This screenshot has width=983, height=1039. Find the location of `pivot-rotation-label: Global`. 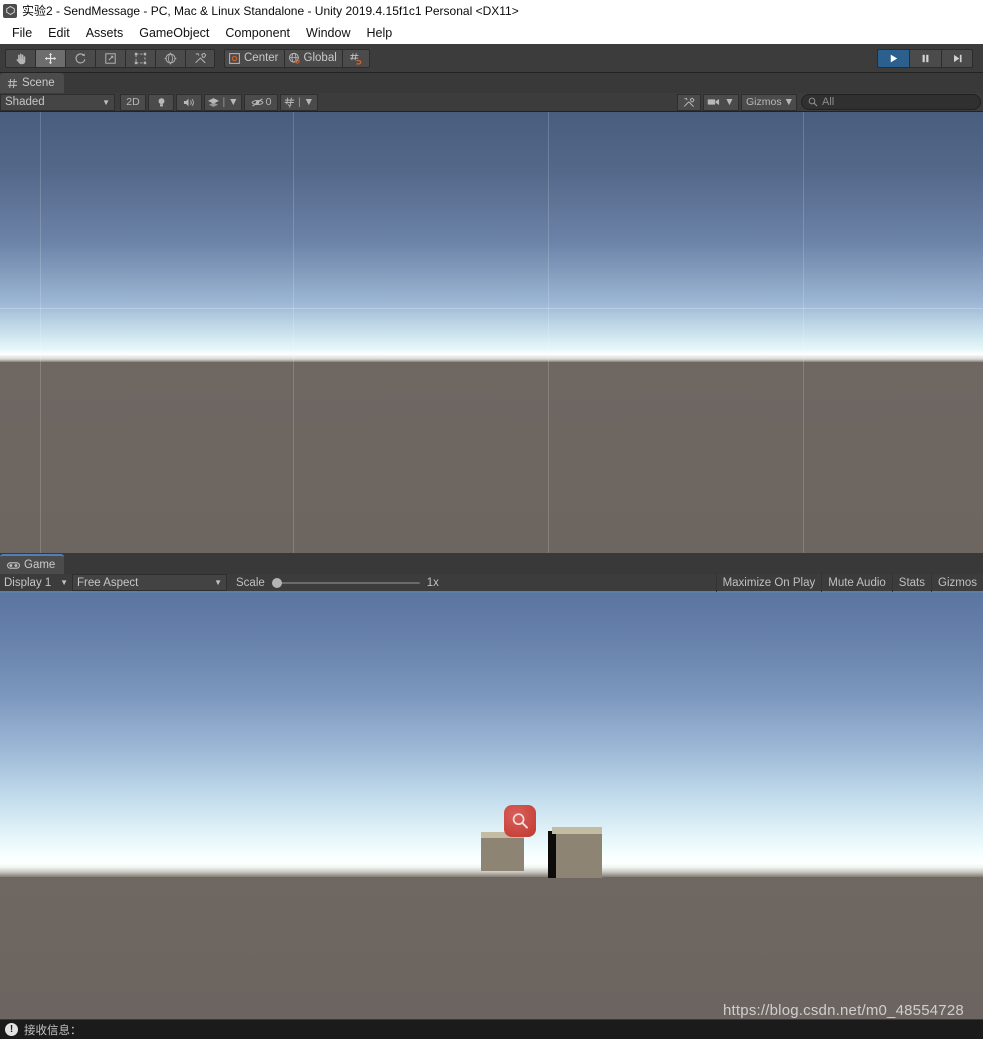

pivot-rotation-label: Global is located at coordinates (320, 58).